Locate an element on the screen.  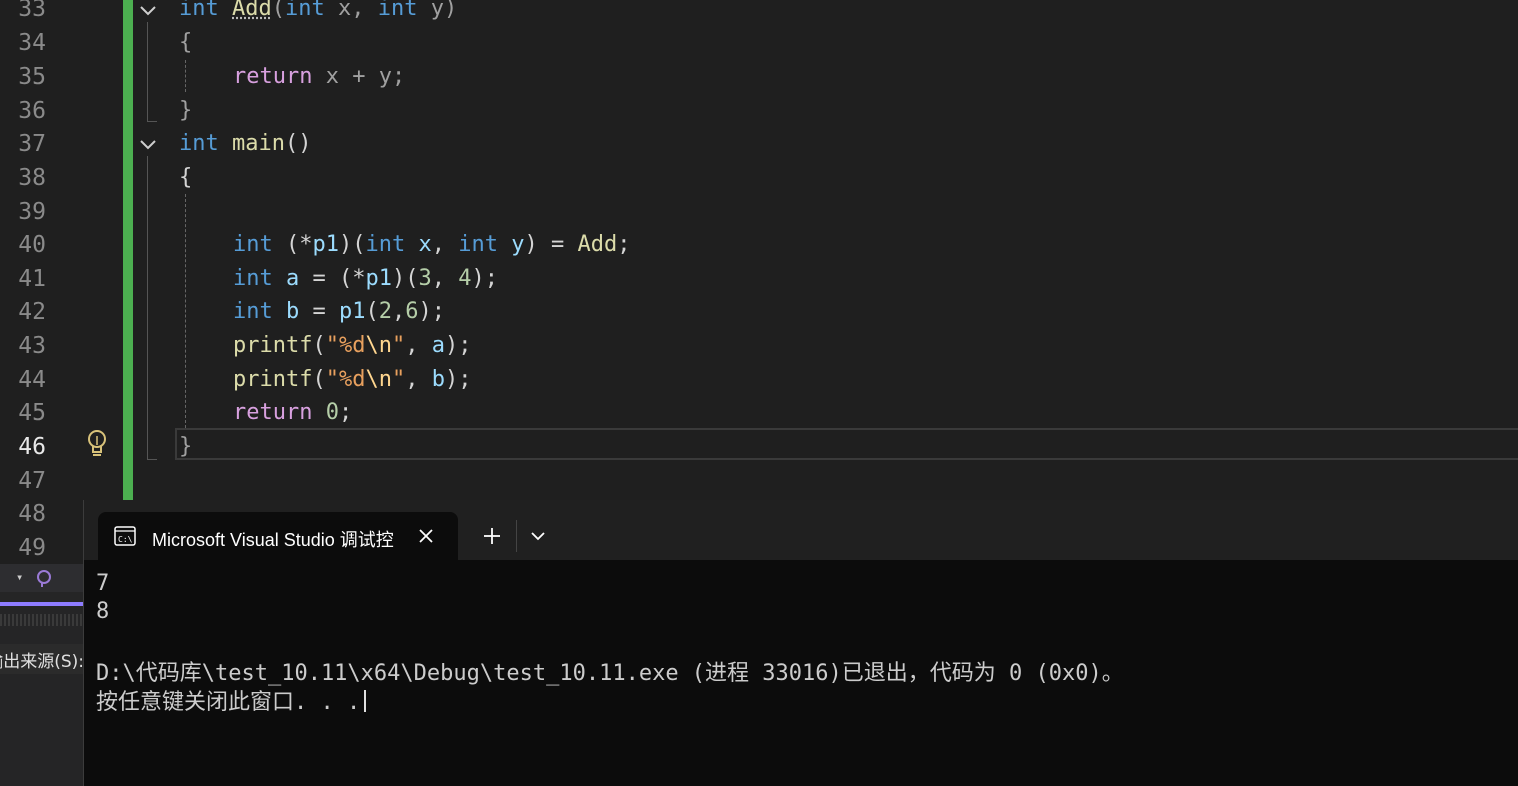
panel-grip is located at coordinates (42, 620).